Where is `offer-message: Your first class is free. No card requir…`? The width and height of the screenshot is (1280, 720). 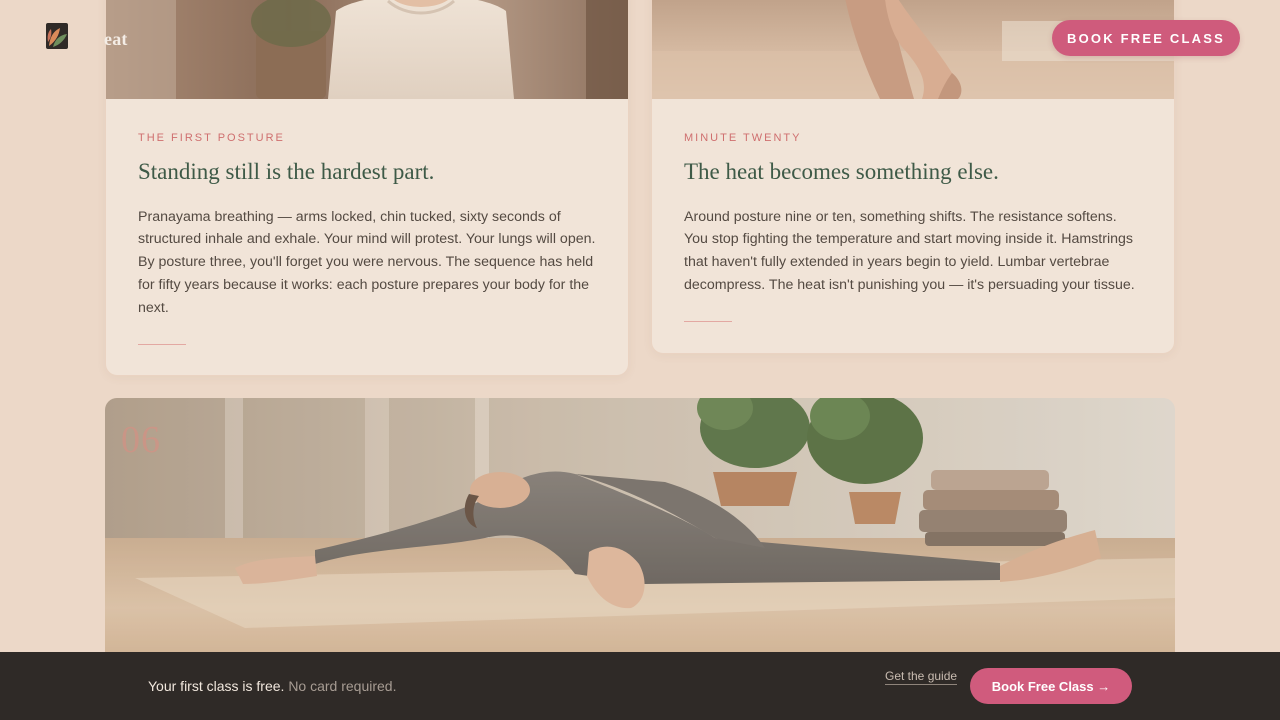
offer-message: Your first class is free. No card requir… is located at coordinates (272, 686).